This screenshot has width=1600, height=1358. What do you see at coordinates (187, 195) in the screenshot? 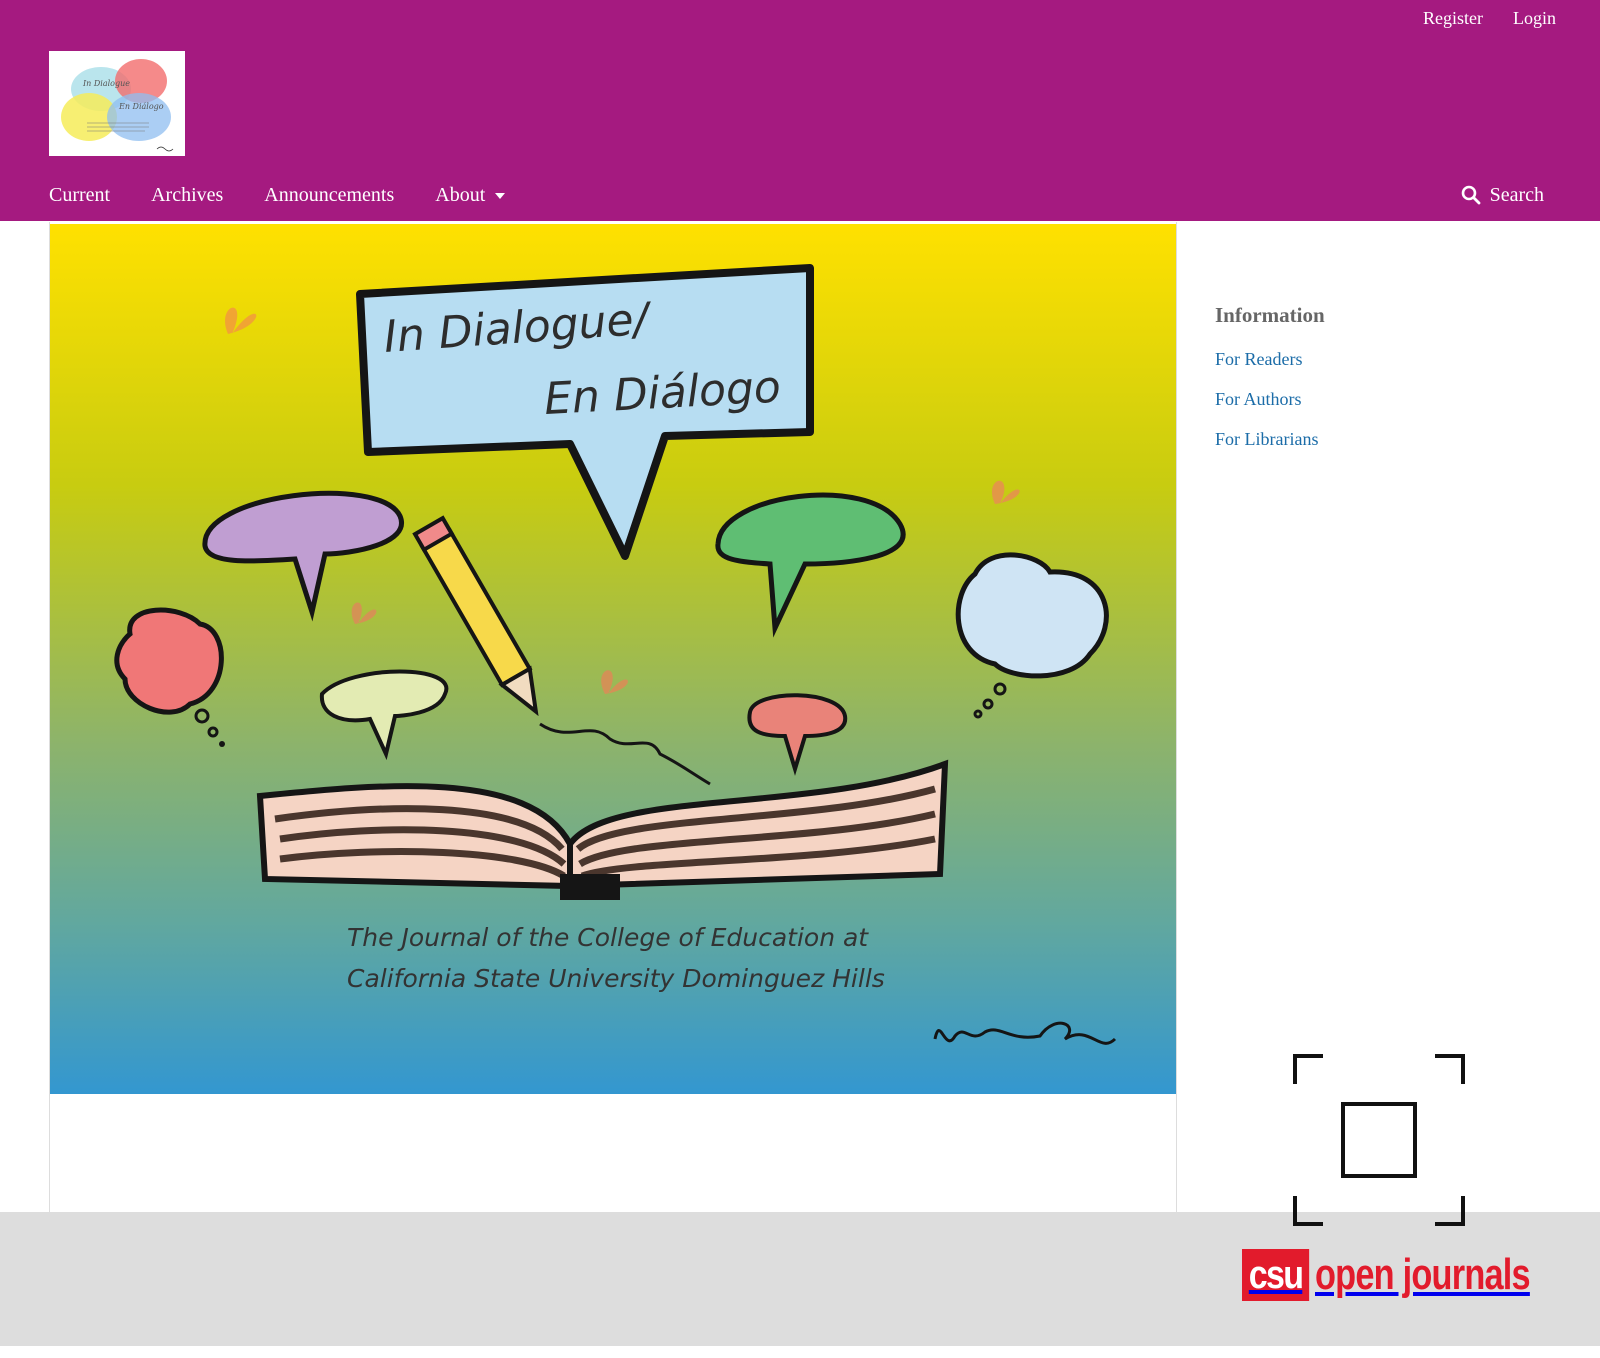
I see `nav-archives: Archives` at bounding box center [187, 195].